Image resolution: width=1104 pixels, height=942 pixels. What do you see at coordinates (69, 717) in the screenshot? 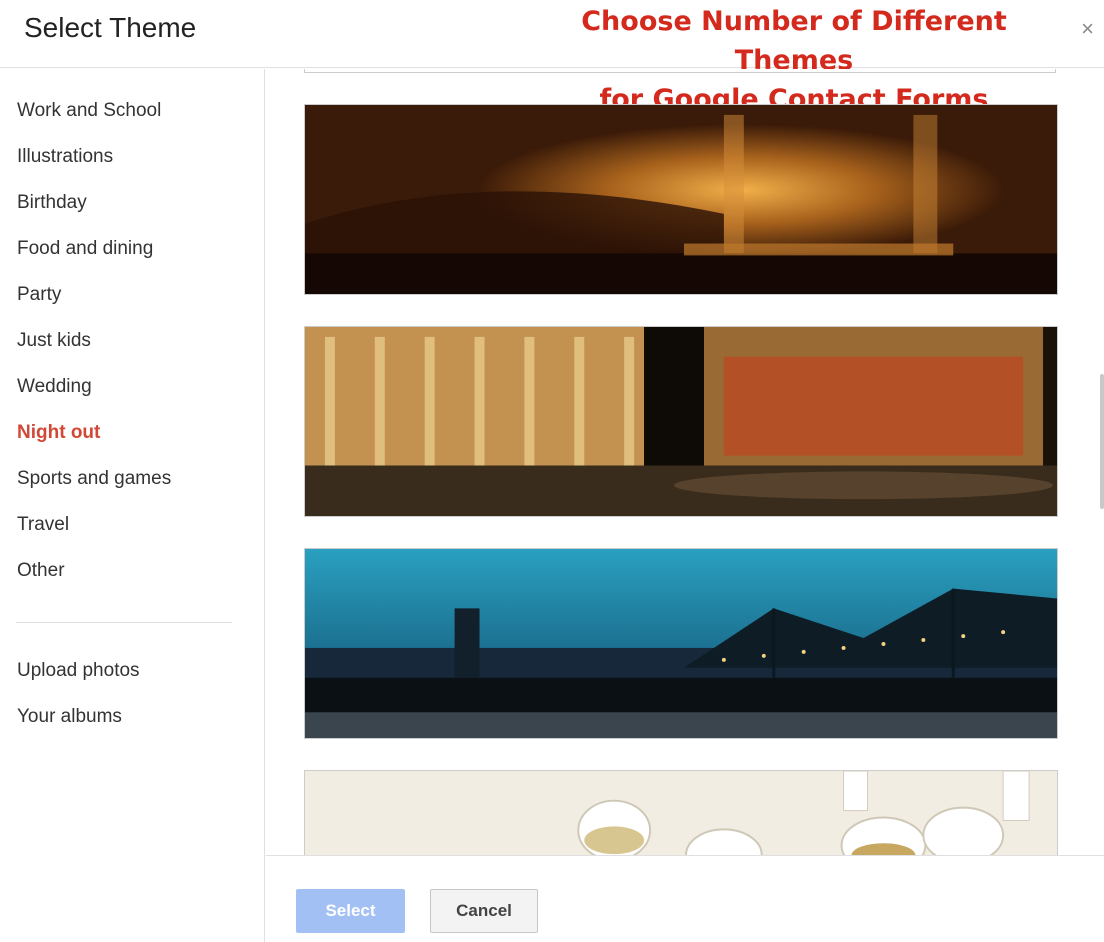
I see `sidebar-item-your-albums: Your albums` at bounding box center [69, 717].